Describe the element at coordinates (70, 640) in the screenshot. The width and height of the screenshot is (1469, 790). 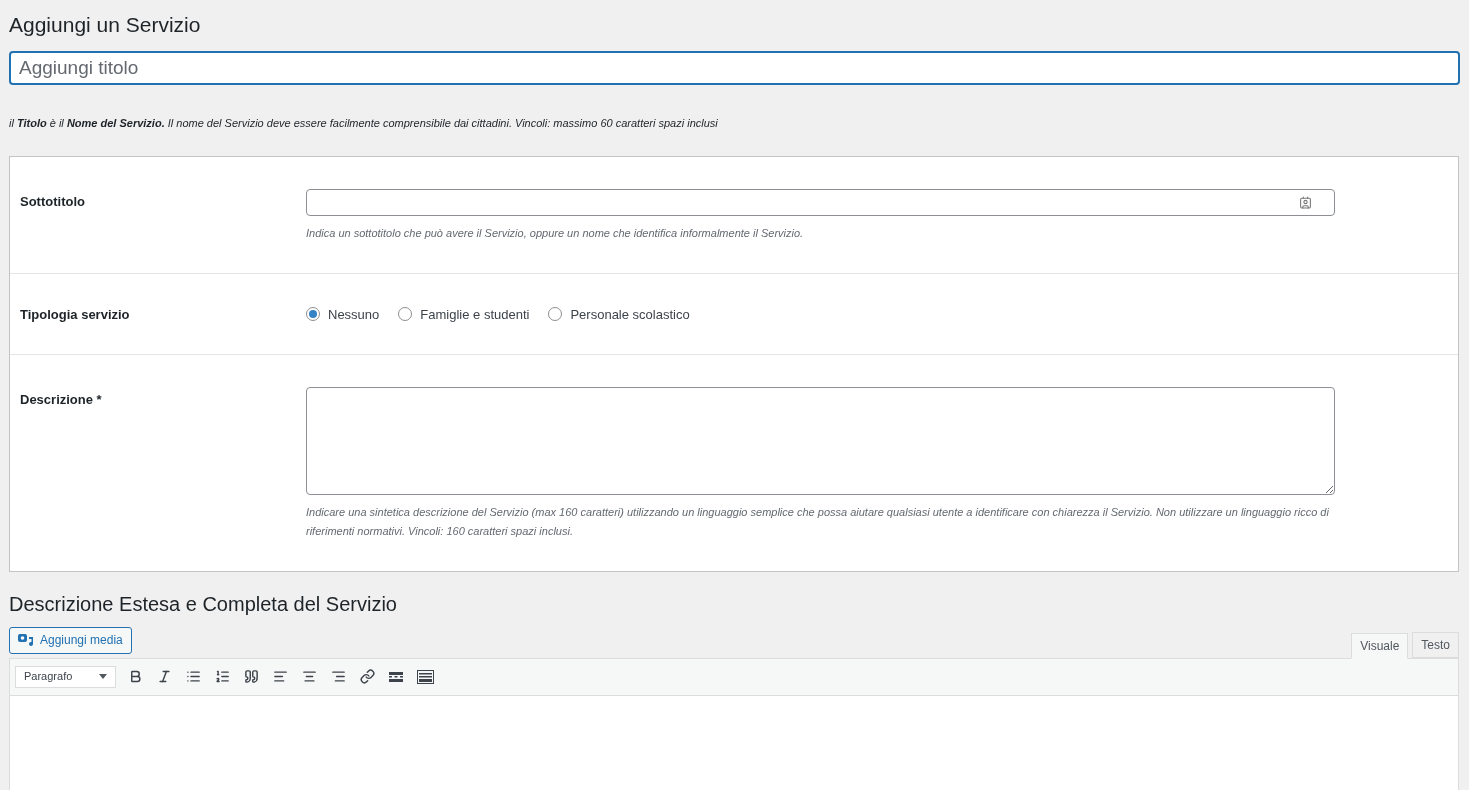
I see `add-media-button: Aggiungi media` at that location.